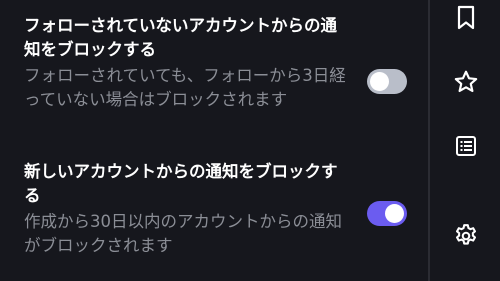 The width and height of the screenshot is (500, 281). What do you see at coordinates (181, 37) in the screenshot?
I see `setting-title: フォローされていないアカウントからの通知をブロックする` at bounding box center [181, 37].